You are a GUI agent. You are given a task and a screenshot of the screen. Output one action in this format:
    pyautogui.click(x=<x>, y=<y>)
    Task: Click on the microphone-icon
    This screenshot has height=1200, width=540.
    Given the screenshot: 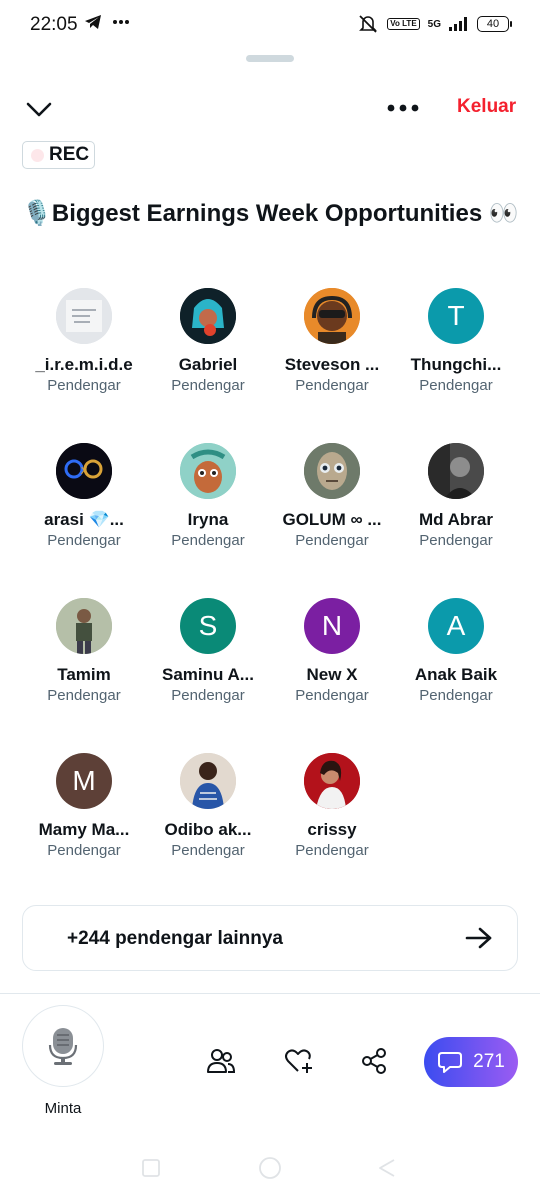 What is the action you would take?
    pyautogui.click(x=63, y=1046)
    